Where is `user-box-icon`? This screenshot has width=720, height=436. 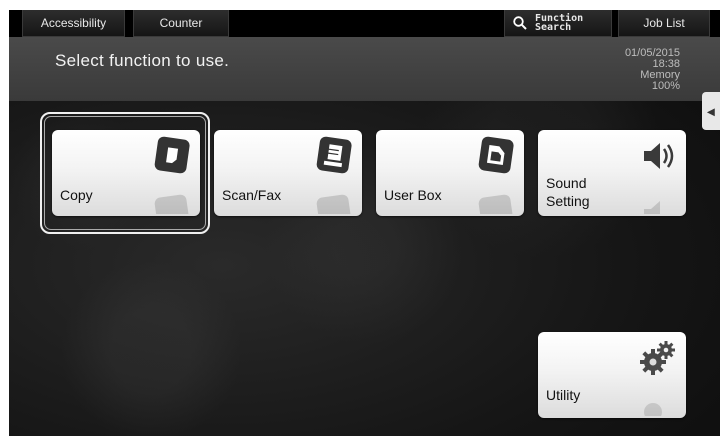
user-box-icon is located at coordinates (496, 155).